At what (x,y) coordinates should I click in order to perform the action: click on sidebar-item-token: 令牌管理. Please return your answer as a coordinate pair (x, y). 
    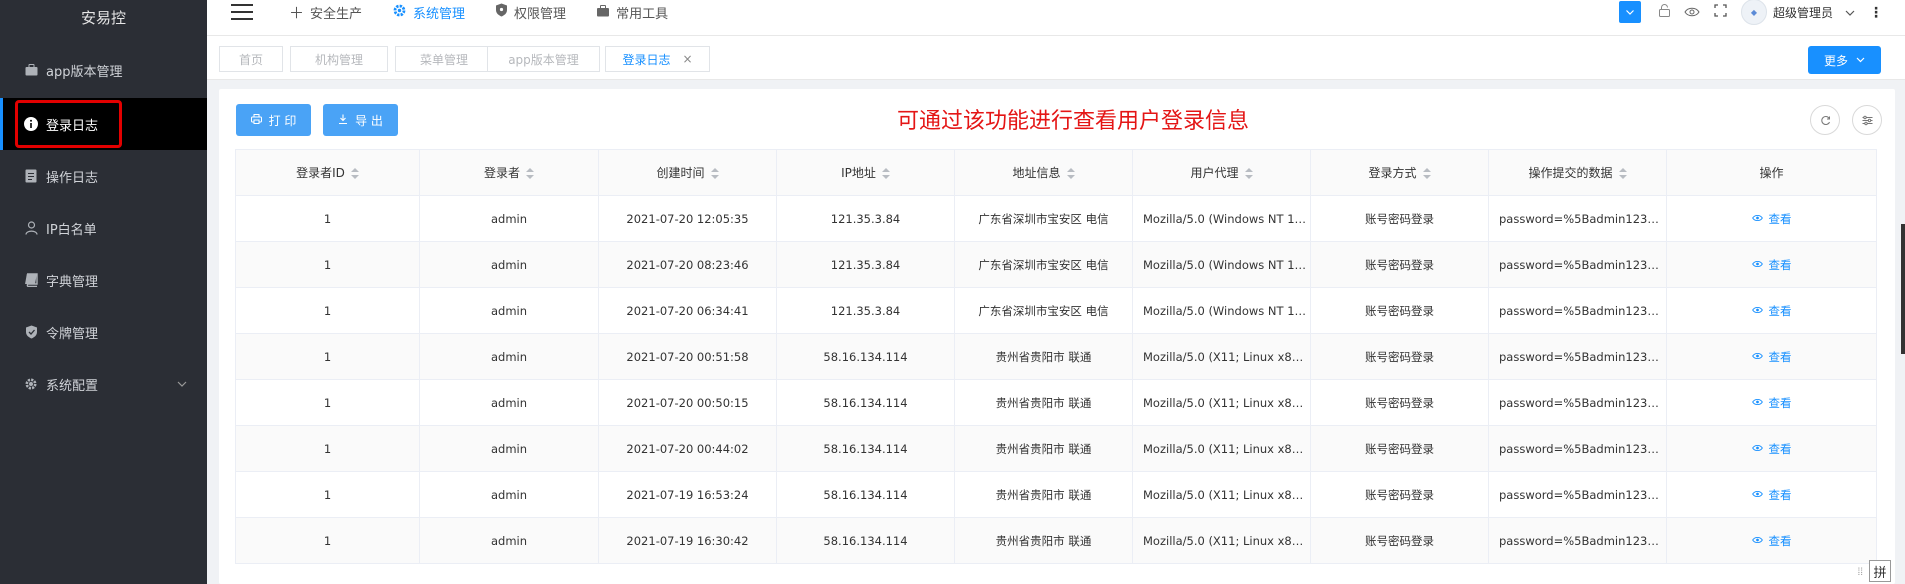
    Looking at the image, I should click on (103, 332).